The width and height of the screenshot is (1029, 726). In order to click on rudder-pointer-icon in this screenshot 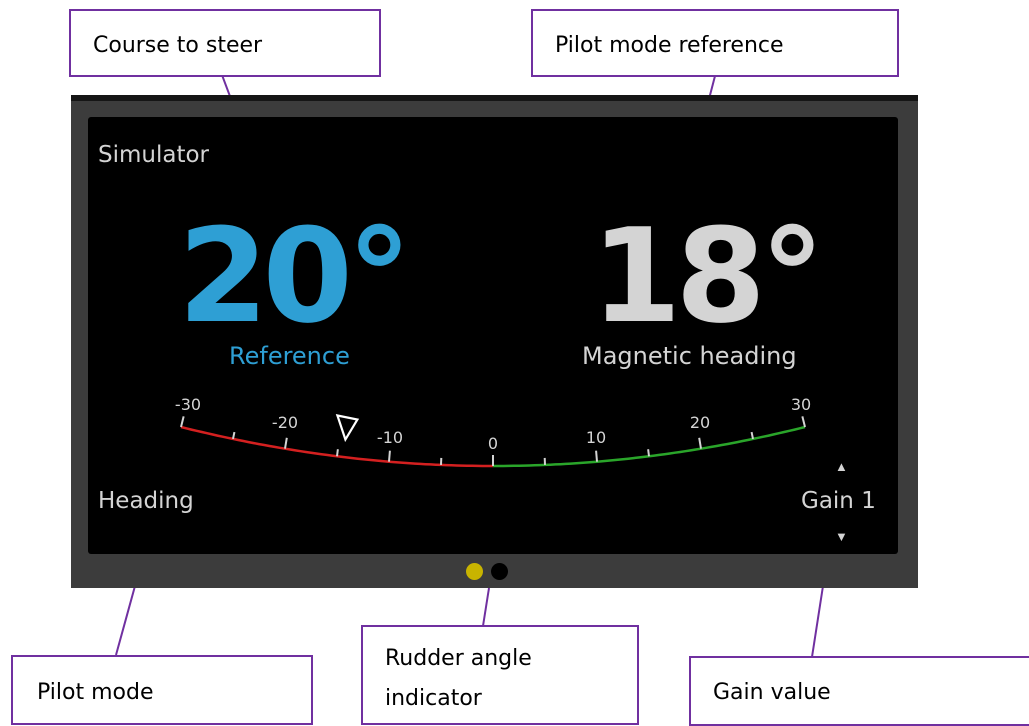, I will do `click(347, 428)`.